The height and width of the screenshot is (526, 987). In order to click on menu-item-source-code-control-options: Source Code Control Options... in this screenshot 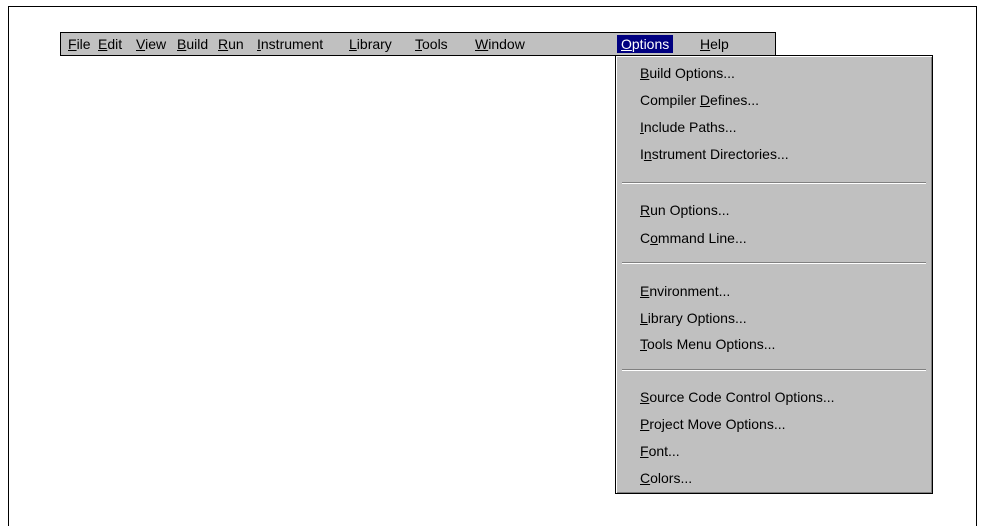, I will do `click(737, 397)`.